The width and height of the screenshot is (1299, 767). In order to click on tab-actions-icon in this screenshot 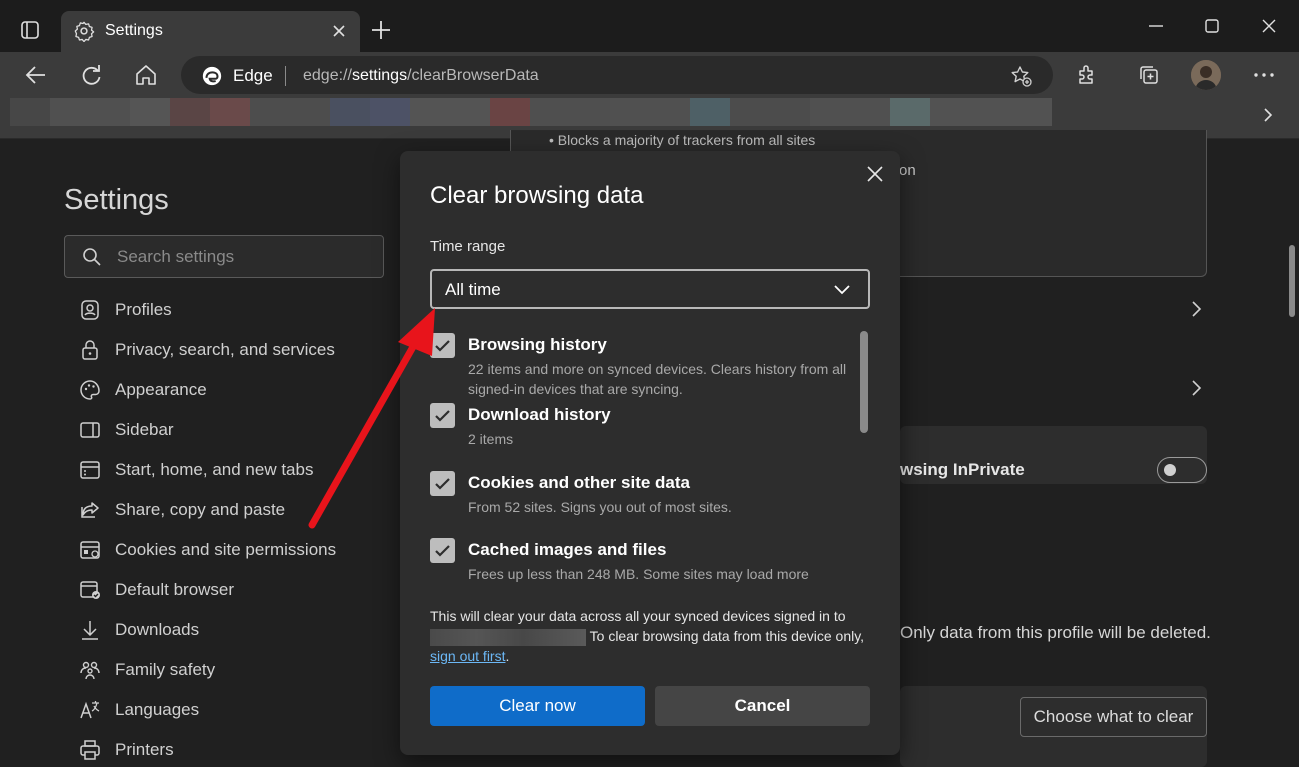, I will do `click(30, 30)`.